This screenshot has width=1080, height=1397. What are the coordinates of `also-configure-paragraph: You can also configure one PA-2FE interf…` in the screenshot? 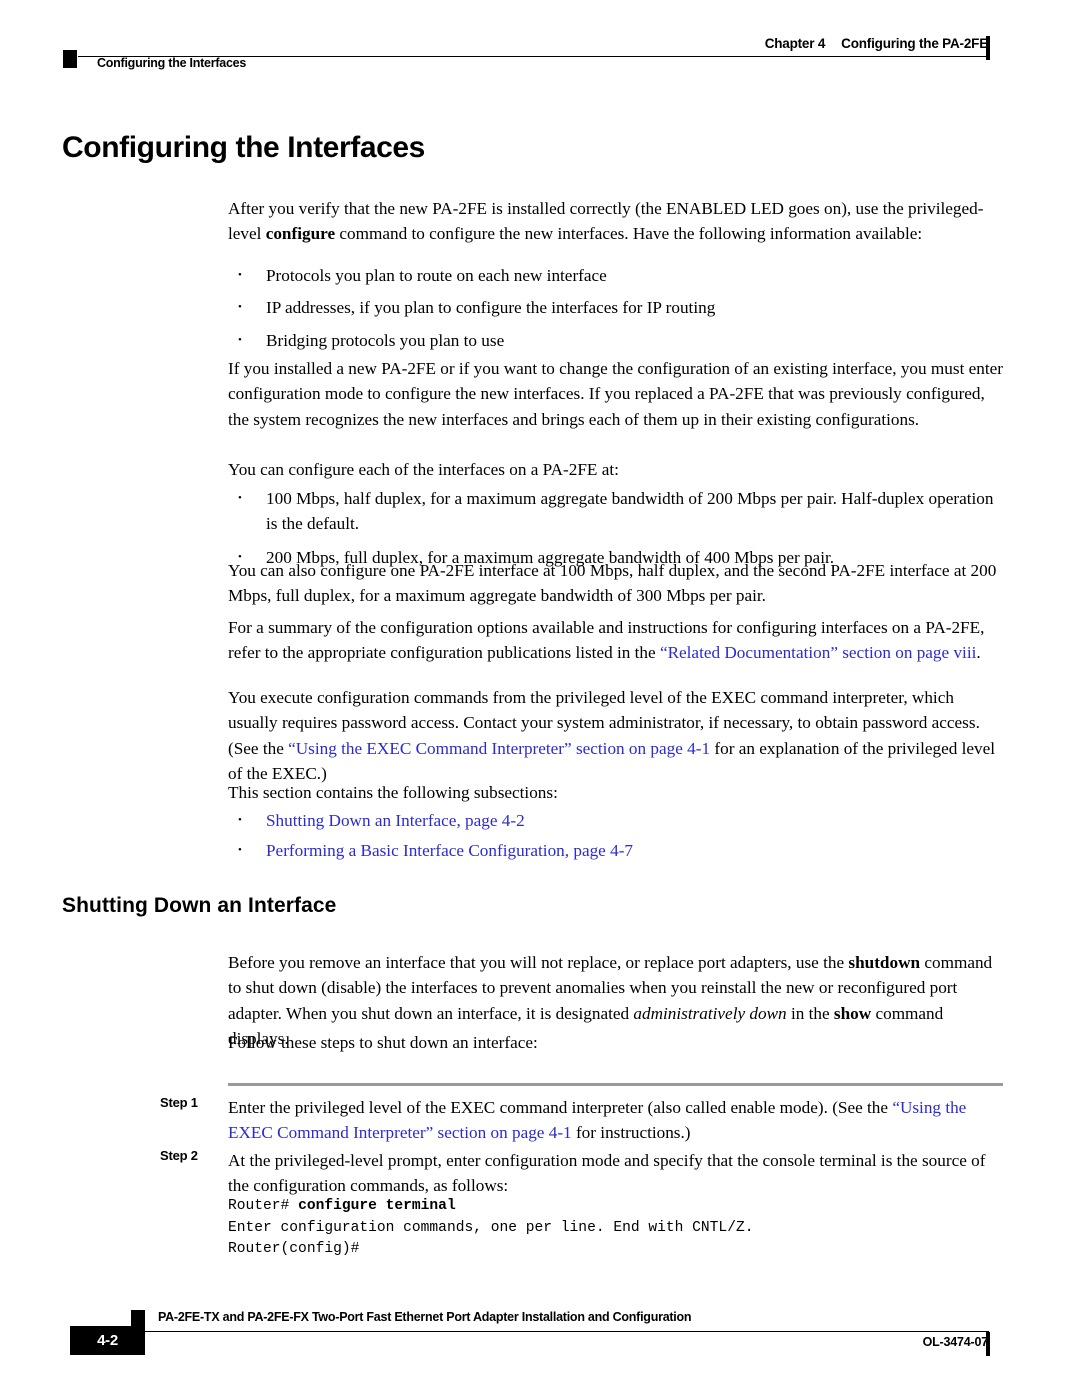 It's located at (612, 583).